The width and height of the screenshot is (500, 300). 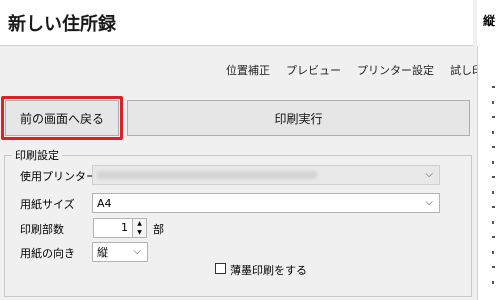 What do you see at coordinates (158, 229) in the screenshot?
I see `copies-unit: 部` at bounding box center [158, 229].